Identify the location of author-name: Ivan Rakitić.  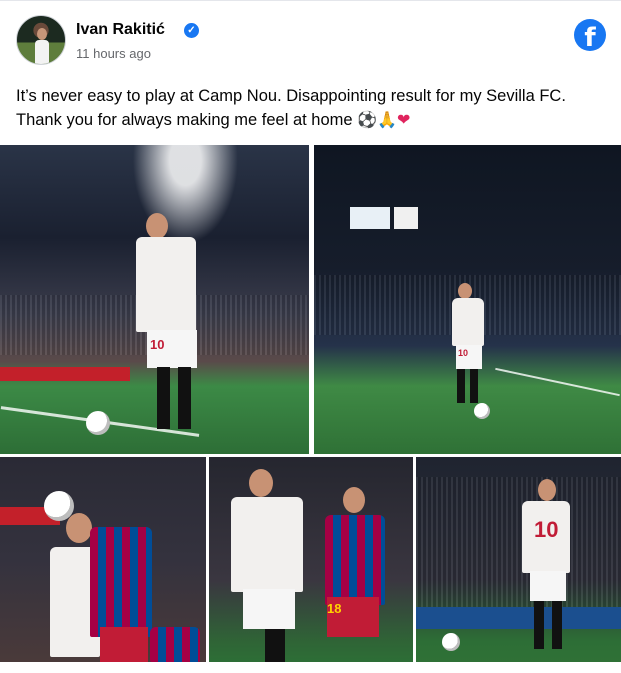
(120, 30).